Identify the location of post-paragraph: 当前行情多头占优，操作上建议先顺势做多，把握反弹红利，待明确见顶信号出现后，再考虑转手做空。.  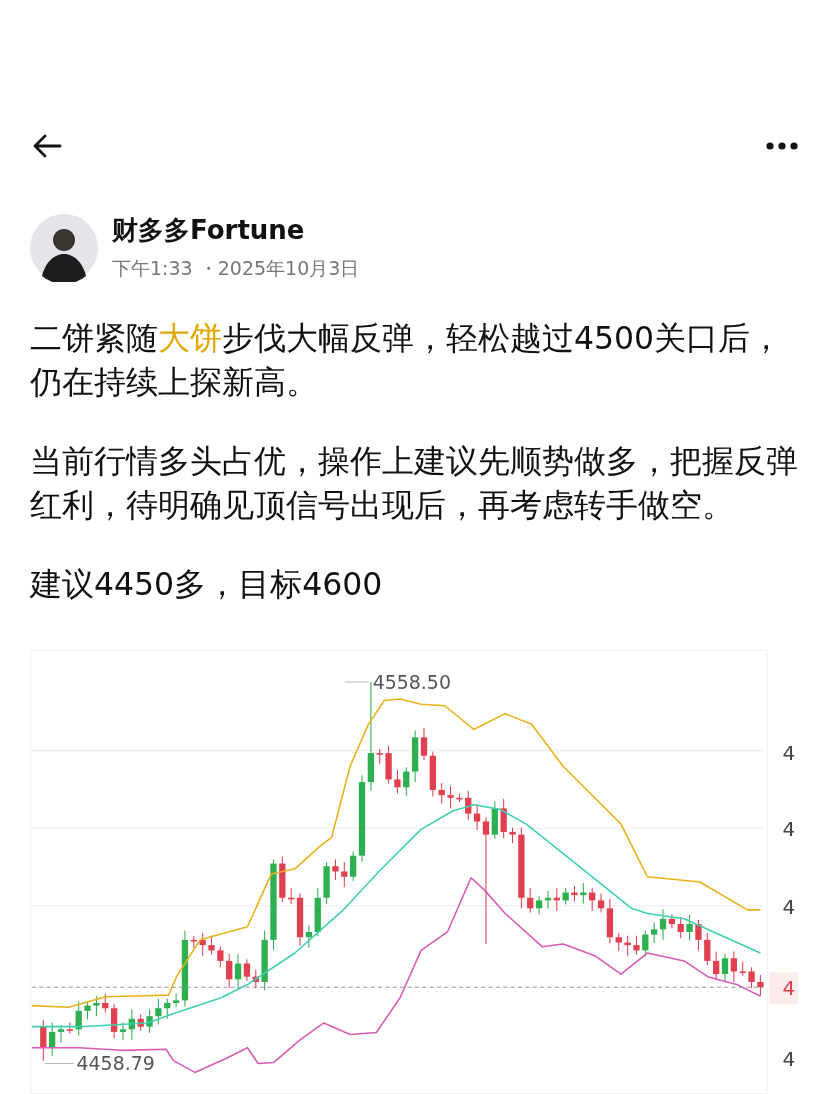
(414, 483).